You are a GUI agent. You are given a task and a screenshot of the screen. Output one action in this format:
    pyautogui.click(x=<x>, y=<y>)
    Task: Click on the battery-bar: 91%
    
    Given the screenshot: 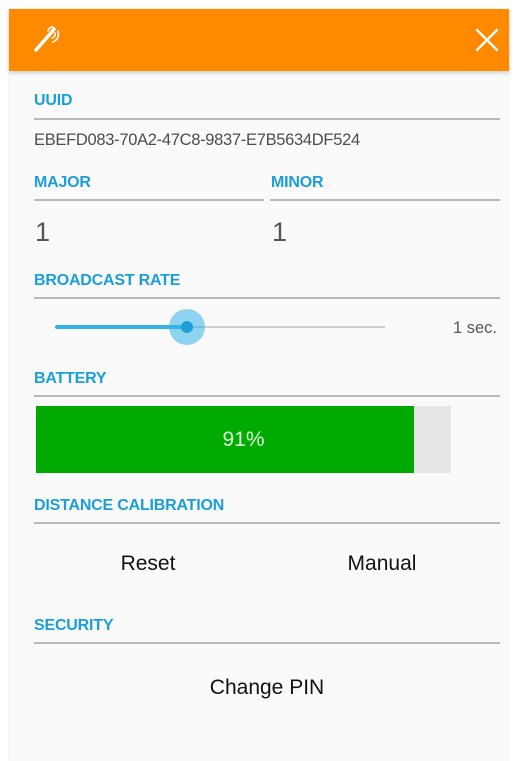 What is the action you would take?
    pyautogui.click(x=243, y=439)
    